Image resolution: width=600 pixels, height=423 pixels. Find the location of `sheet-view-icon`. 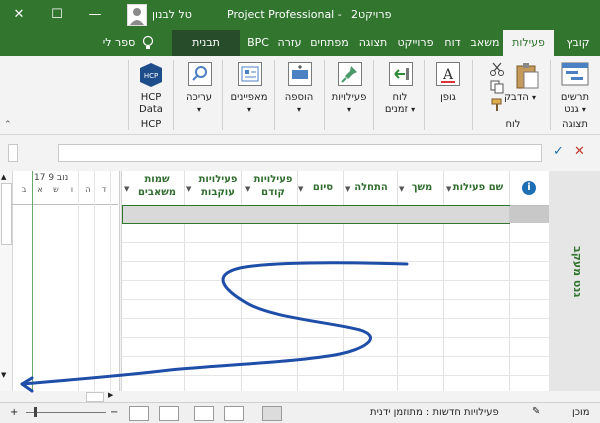

sheet-view-icon is located at coordinates (234, 413).